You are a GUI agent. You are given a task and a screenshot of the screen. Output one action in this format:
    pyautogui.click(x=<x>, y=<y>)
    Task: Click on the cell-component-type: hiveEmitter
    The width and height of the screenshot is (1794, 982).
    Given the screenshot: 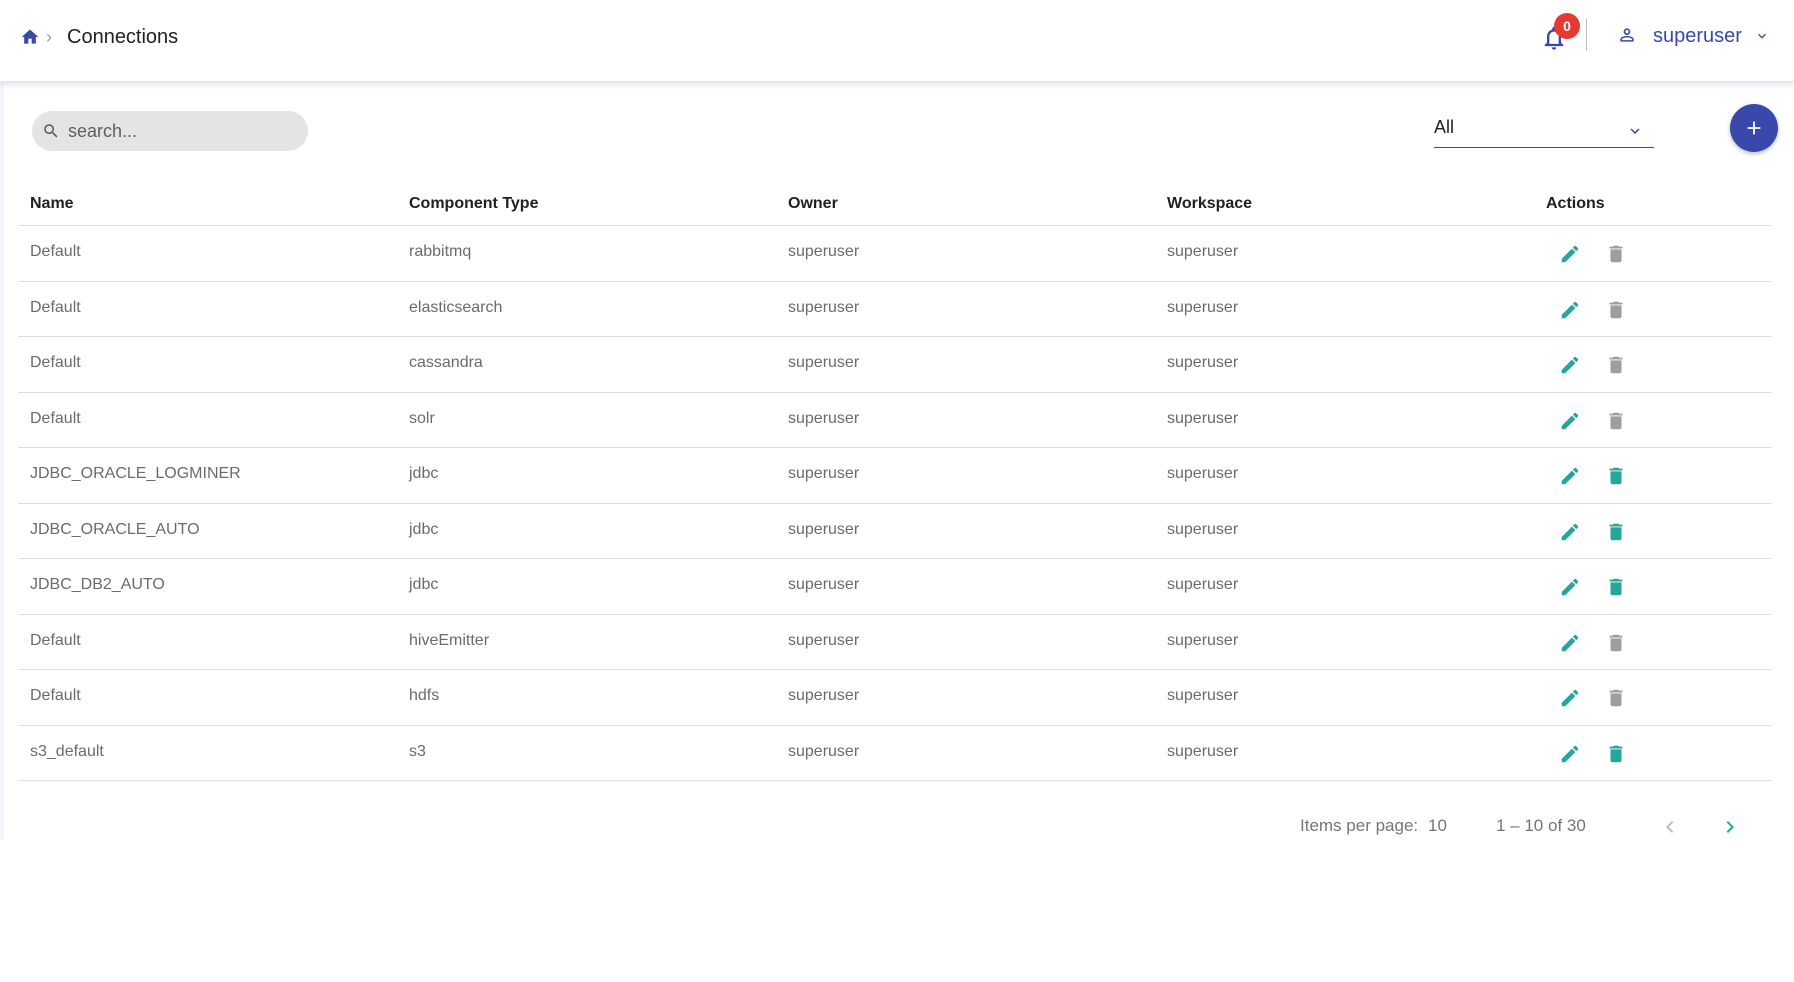 What is the action you would take?
    pyautogui.click(x=449, y=640)
    